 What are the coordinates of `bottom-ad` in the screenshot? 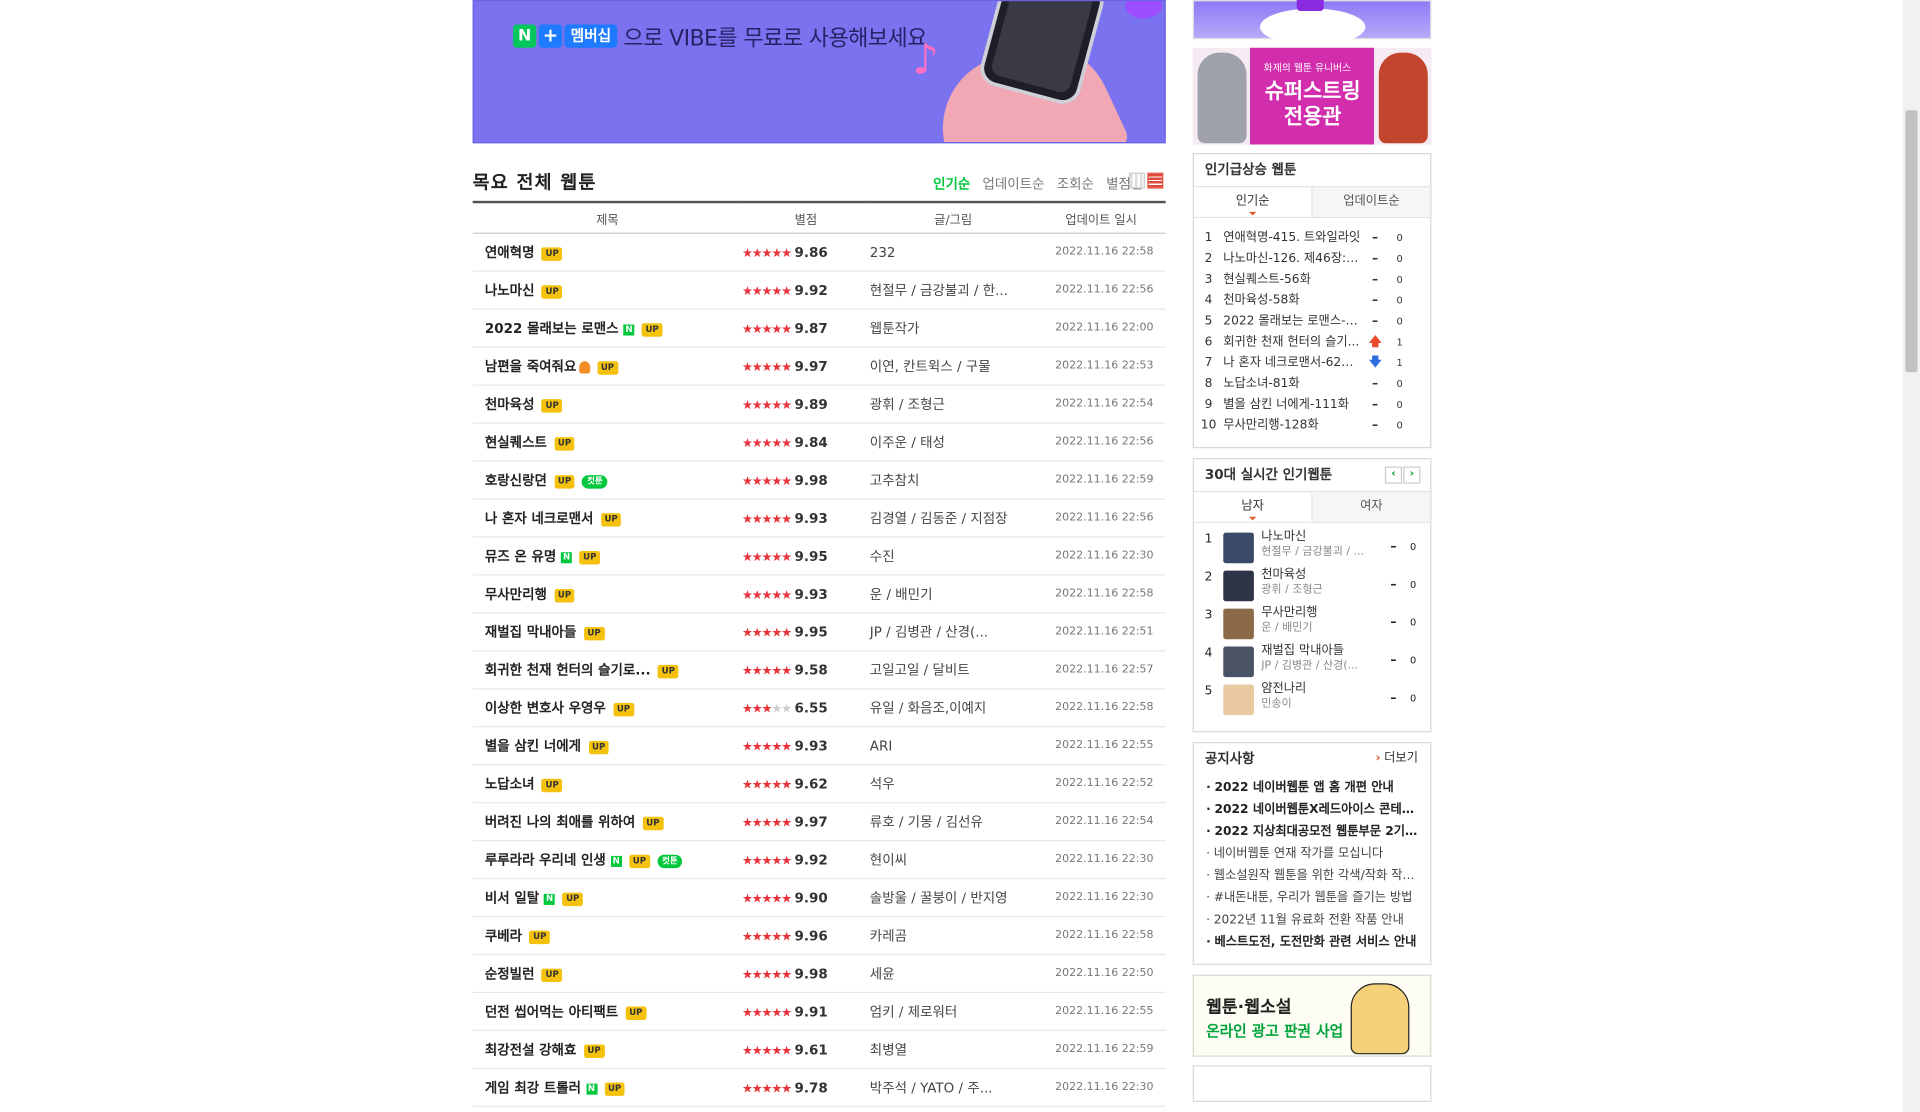 It's located at (1312, 1084).